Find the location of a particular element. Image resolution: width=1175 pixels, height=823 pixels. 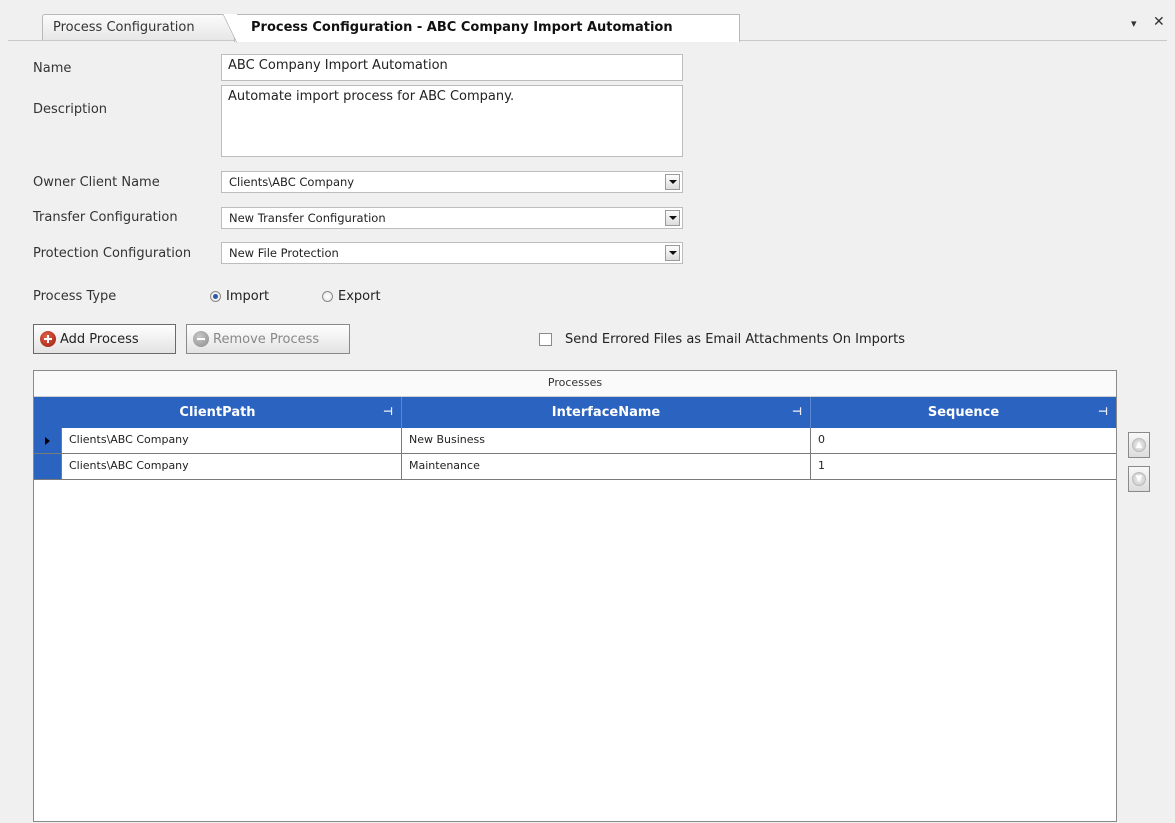

add-process-button: Add Process is located at coordinates (104, 339).